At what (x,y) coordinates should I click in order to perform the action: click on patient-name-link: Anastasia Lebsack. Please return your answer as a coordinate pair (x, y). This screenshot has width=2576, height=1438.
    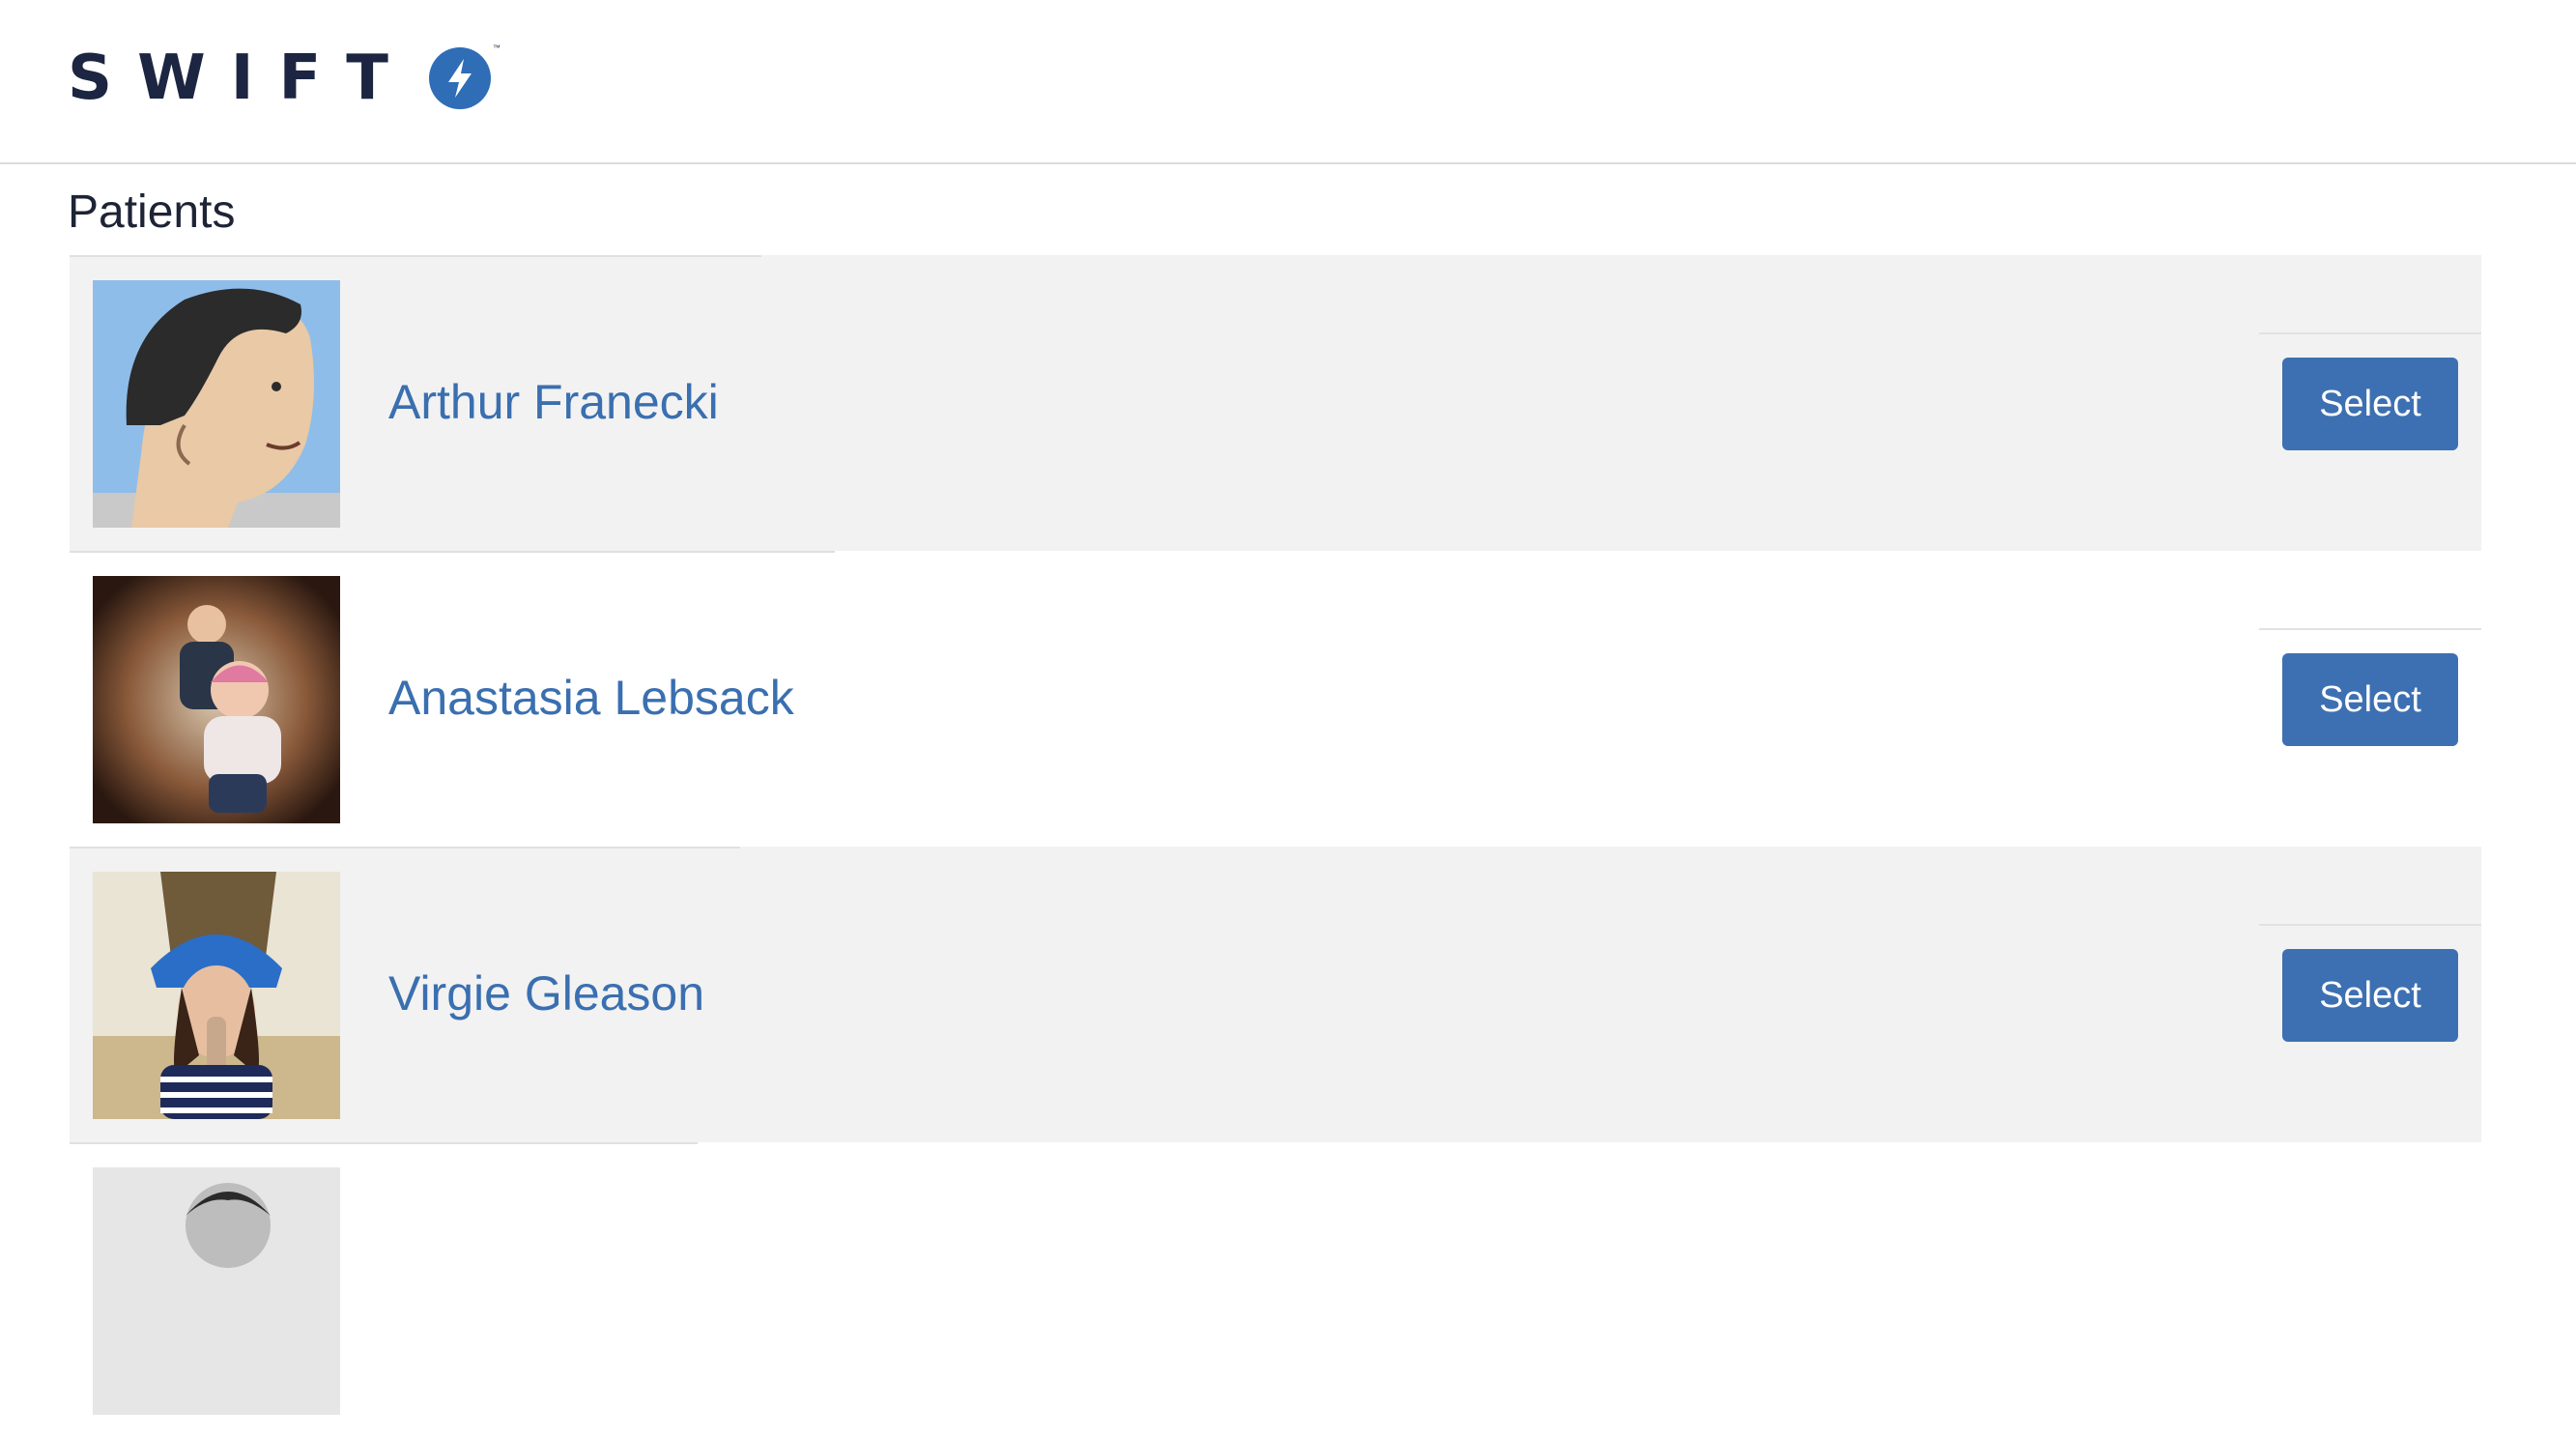
    Looking at the image, I should click on (591, 698).